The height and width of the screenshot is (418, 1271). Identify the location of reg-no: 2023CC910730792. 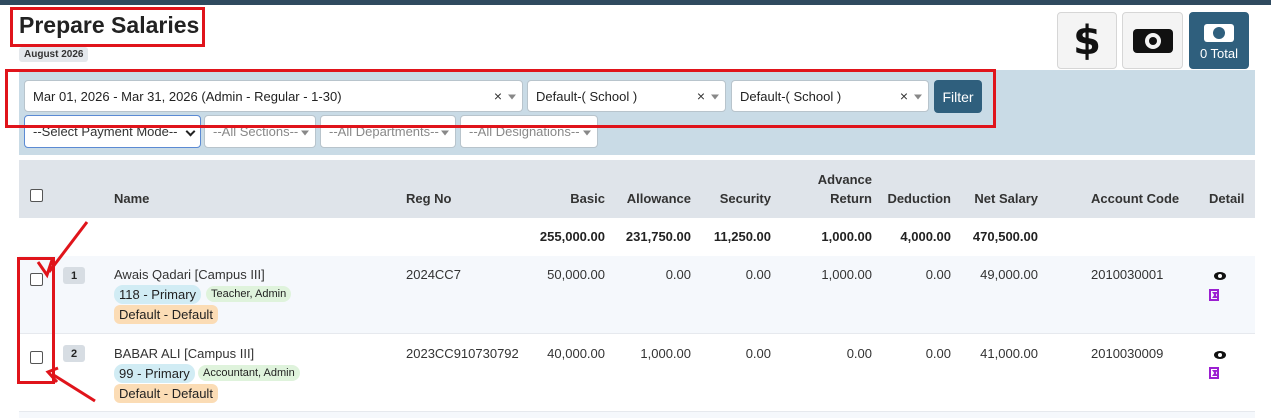
(462, 353).